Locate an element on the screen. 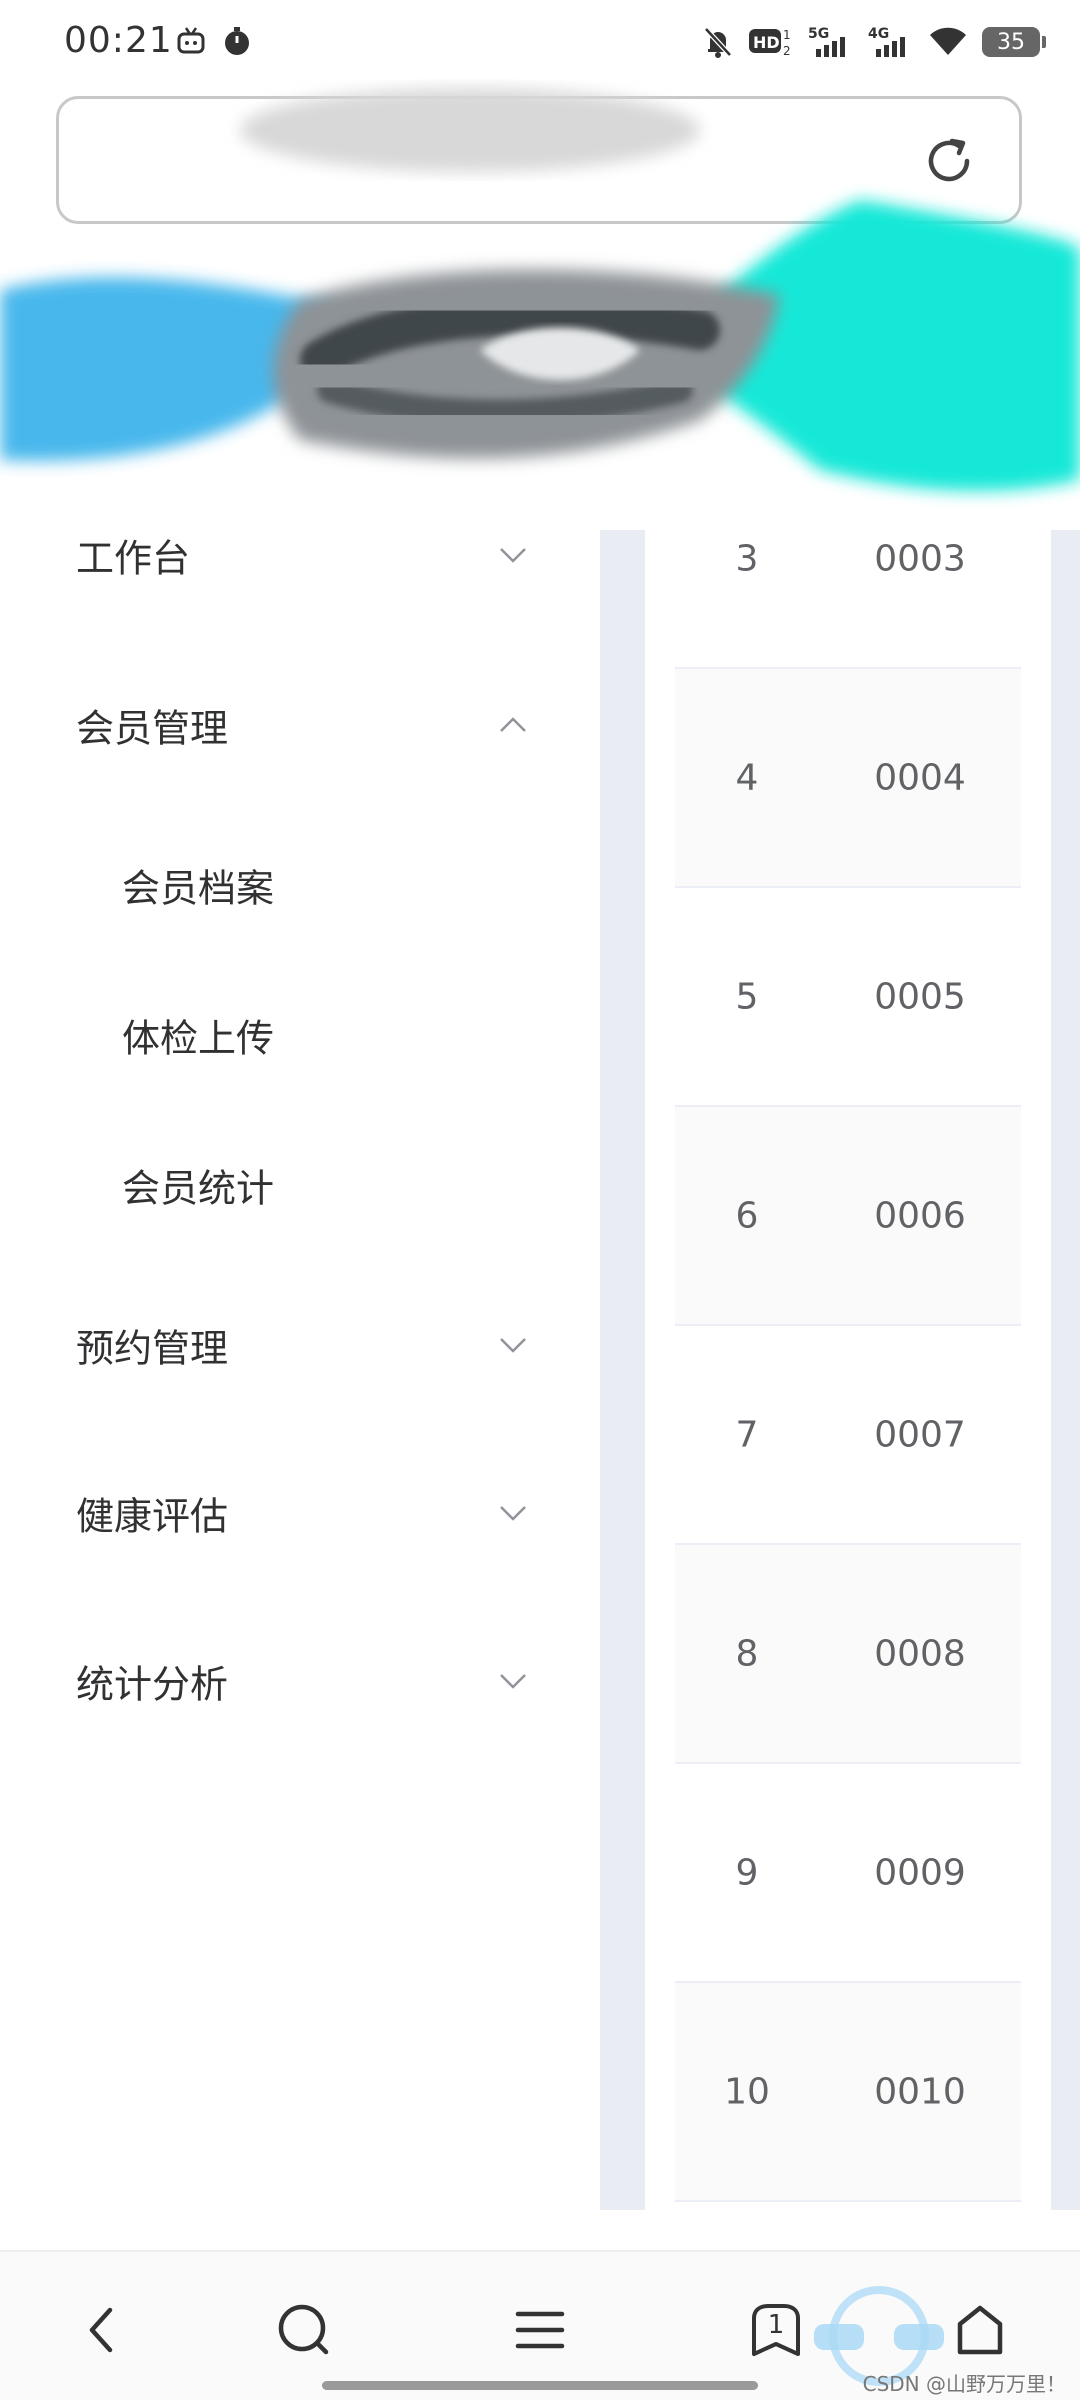 Image resolution: width=1080 pixels, height=2400 pixels. menu-label: 预约管理 is located at coordinates (152, 1348).